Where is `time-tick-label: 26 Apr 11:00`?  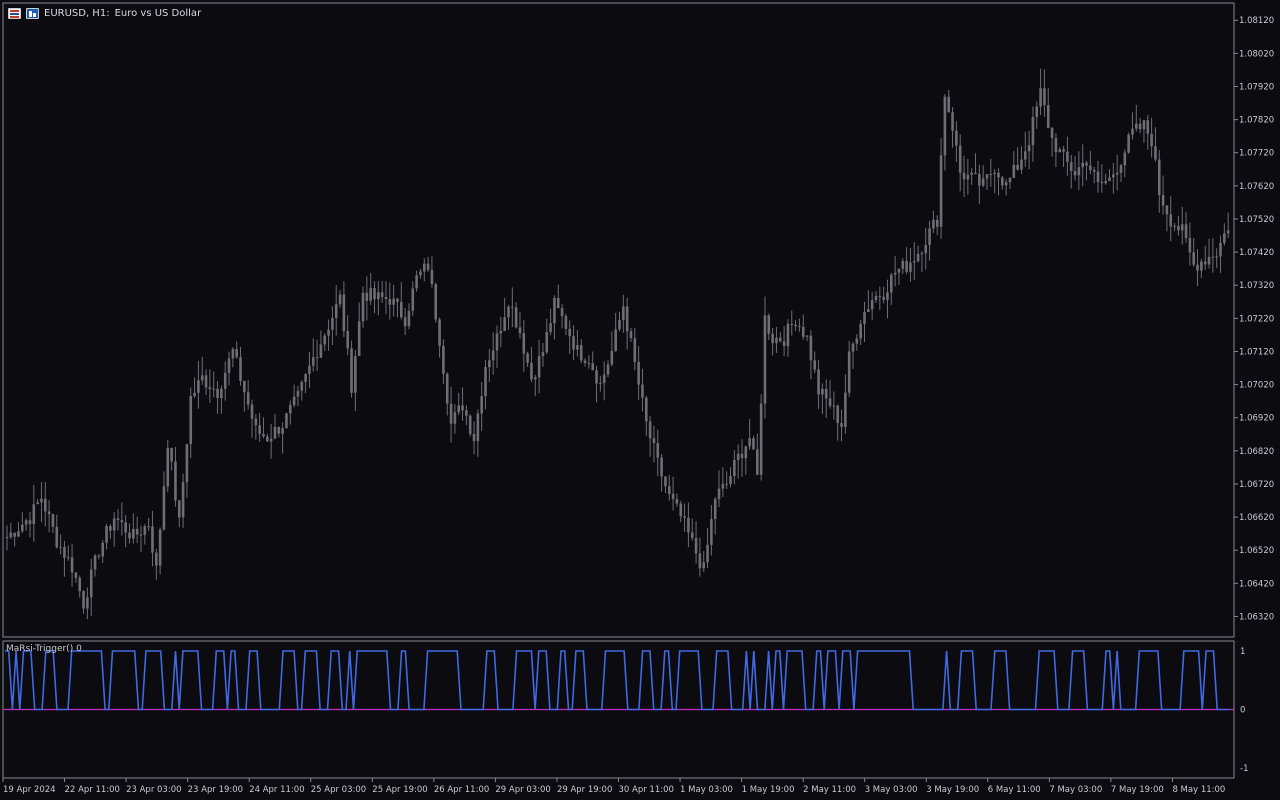
time-tick-label: 26 Apr 11:00 is located at coordinates (461, 790).